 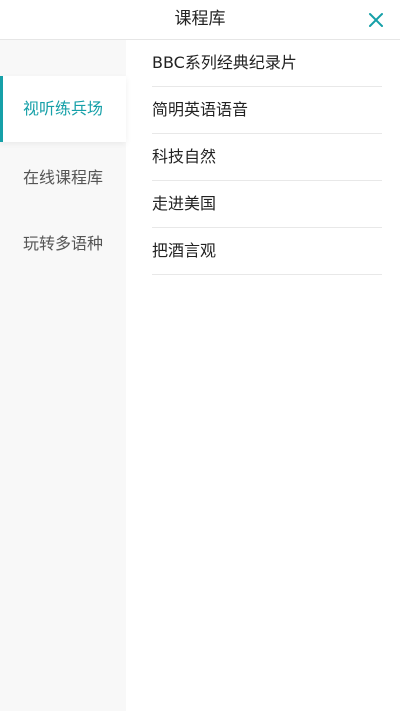 What do you see at coordinates (63, 178) in the screenshot?
I see `sidebar-item-online-course-library: 在线课程库` at bounding box center [63, 178].